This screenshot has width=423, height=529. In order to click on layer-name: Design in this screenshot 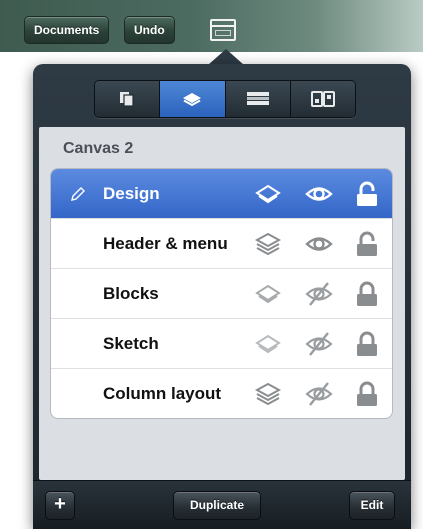, I will do `click(131, 193)`.